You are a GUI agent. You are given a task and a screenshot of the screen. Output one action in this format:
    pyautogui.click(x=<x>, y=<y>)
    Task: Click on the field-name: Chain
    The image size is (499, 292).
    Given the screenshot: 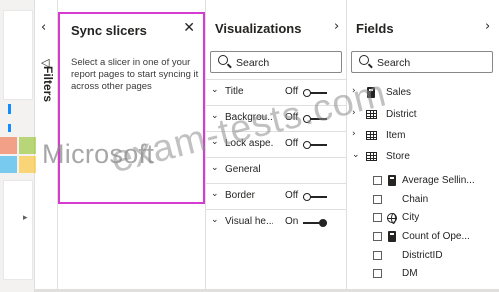 What is the action you would take?
    pyautogui.click(x=415, y=199)
    